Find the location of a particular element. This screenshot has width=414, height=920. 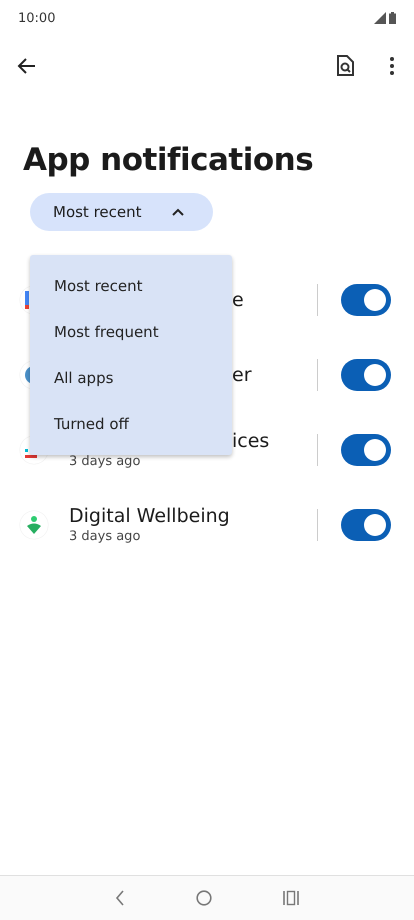

page-title: App notifications is located at coordinates (168, 160).